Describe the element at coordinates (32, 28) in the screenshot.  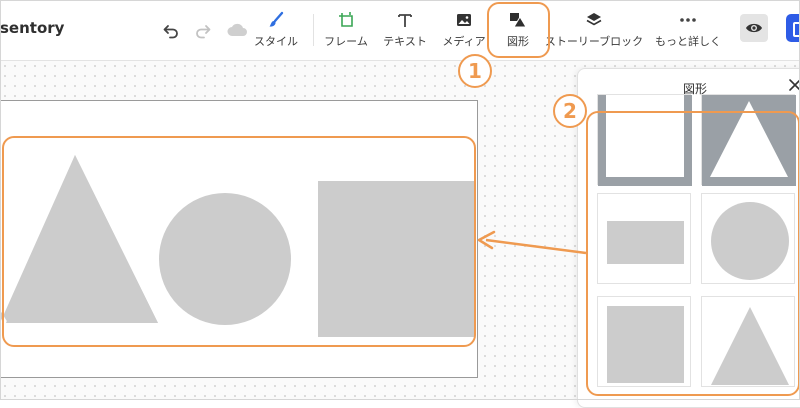
I see `app-brand: sentory` at that location.